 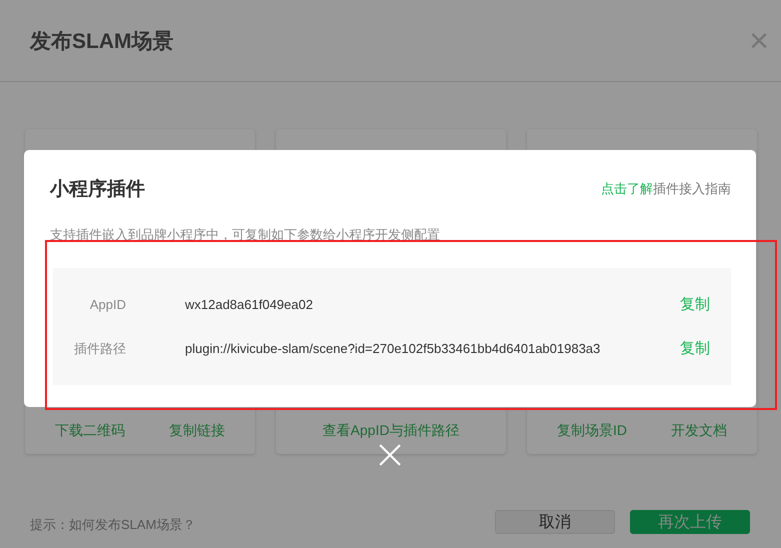 What do you see at coordinates (97, 190) in the screenshot?
I see `modal-title: 小程序插件` at bounding box center [97, 190].